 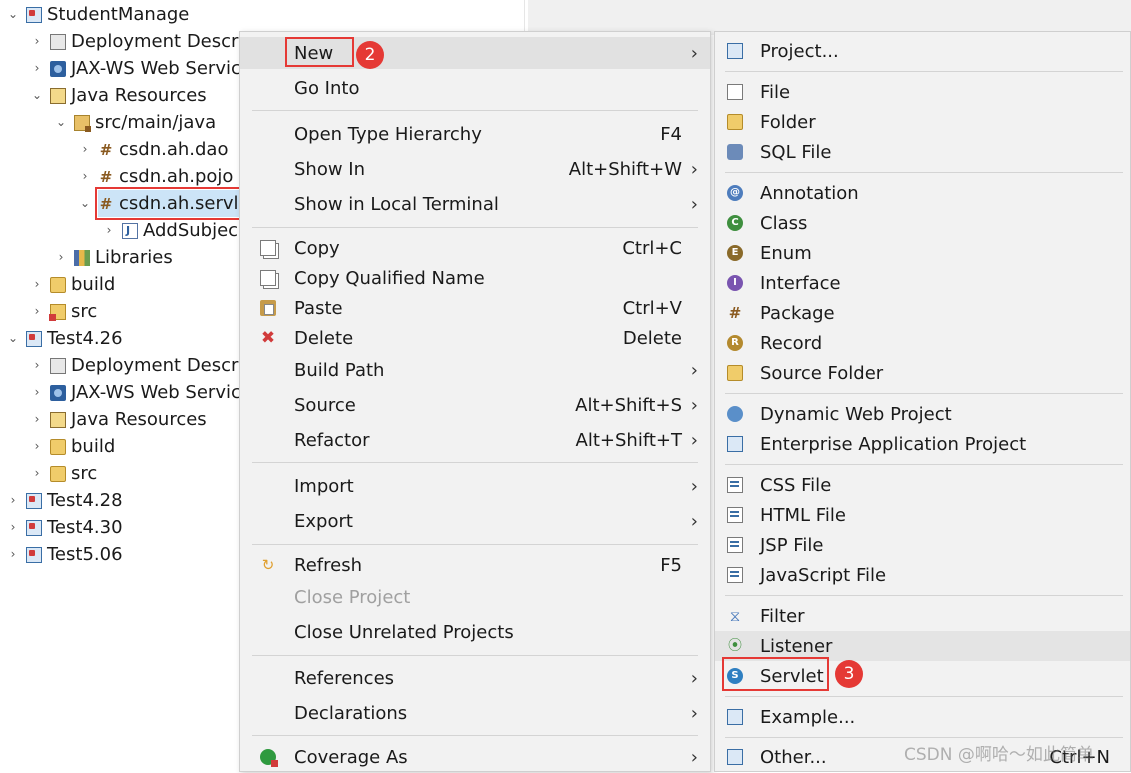 What do you see at coordinates (922, 575) in the screenshot?
I see `submenu-item-javascript-file: JavaScript File` at bounding box center [922, 575].